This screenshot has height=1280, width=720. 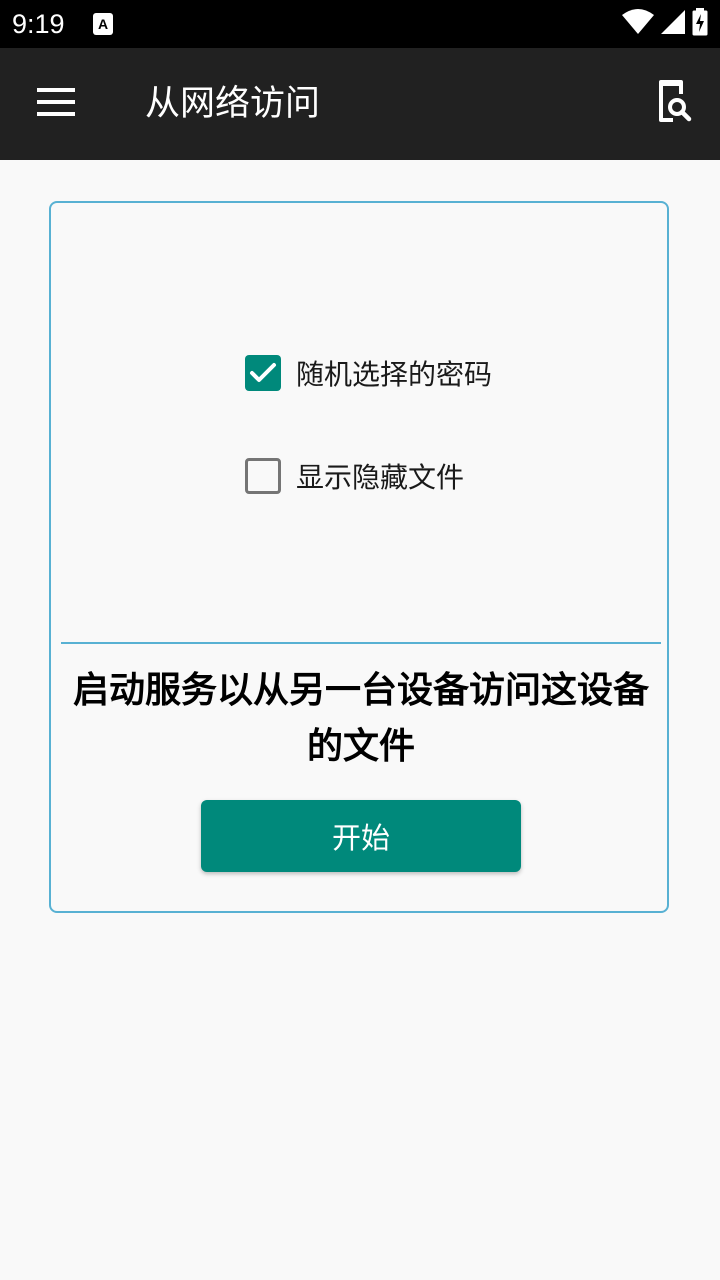 I want to click on service-message: 启动服务以从另一台设备访问这设备的文件, so click(x=360, y=718).